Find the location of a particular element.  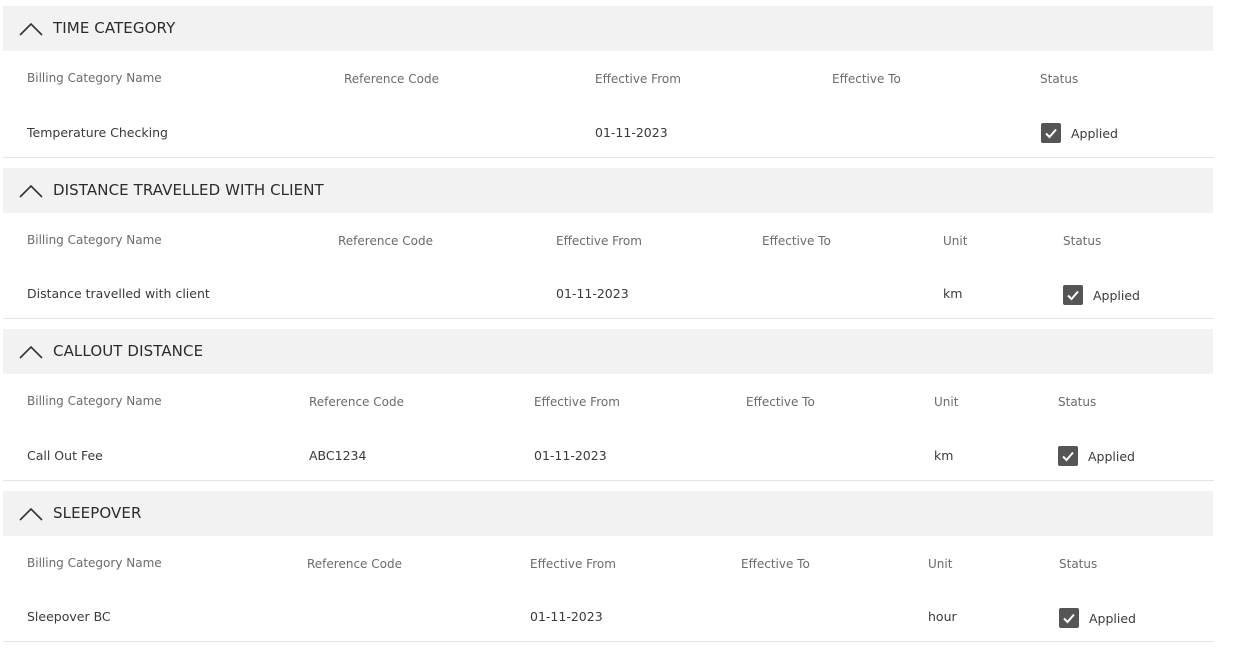

section-header-time-category: TIME CATEGORY is located at coordinates (608, 28).